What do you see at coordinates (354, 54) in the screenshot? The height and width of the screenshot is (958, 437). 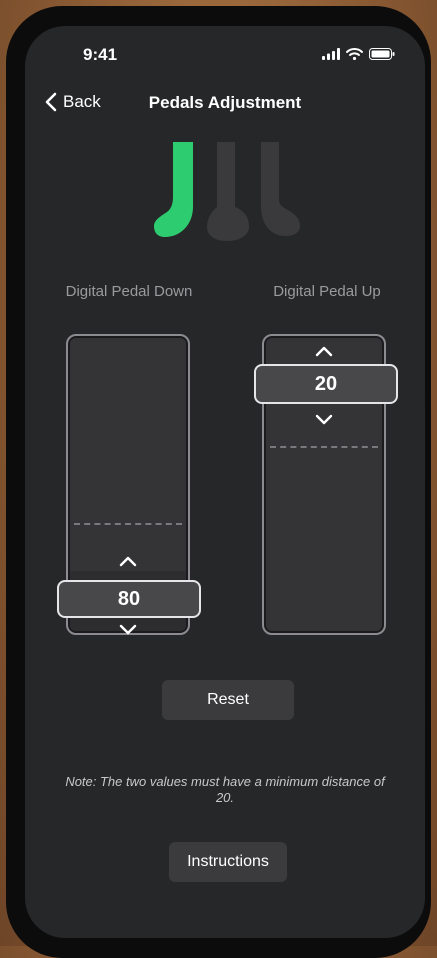 I see `wifi-icon` at bounding box center [354, 54].